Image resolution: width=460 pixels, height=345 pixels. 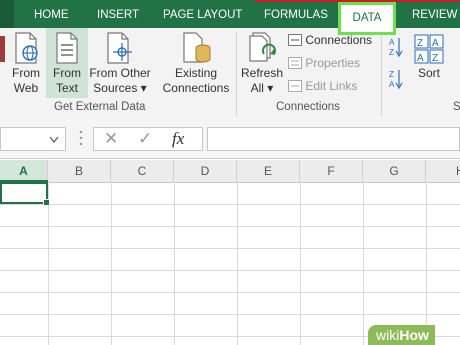 I want to click on group-label-get-external-data: Get External Data, so click(x=100, y=107).